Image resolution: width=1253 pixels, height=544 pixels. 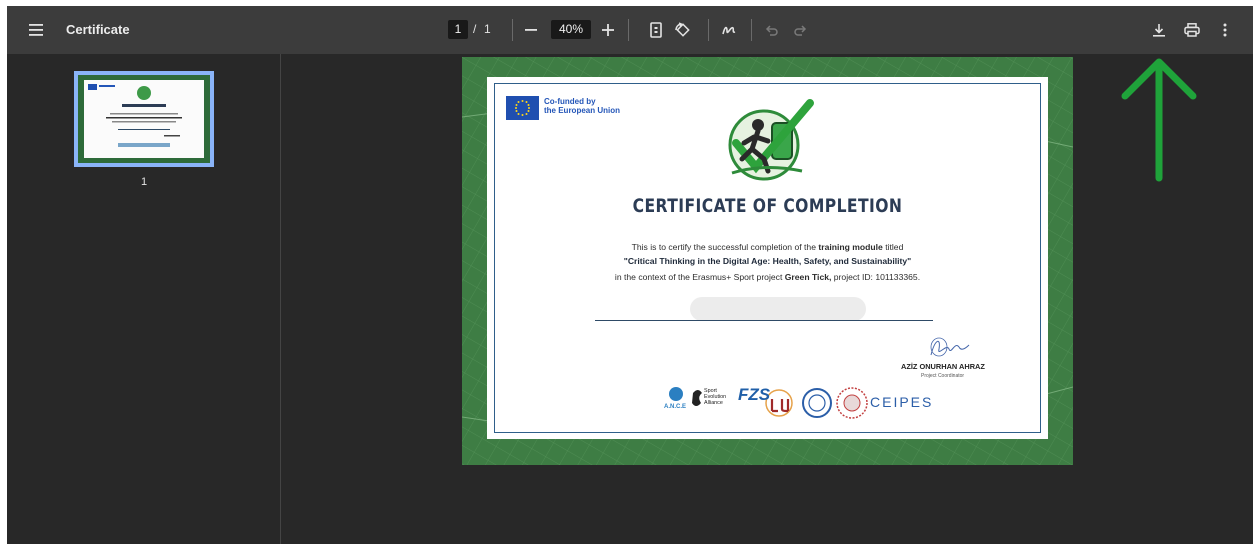 I want to click on eu-line-2: the European Union, so click(x=582, y=110).